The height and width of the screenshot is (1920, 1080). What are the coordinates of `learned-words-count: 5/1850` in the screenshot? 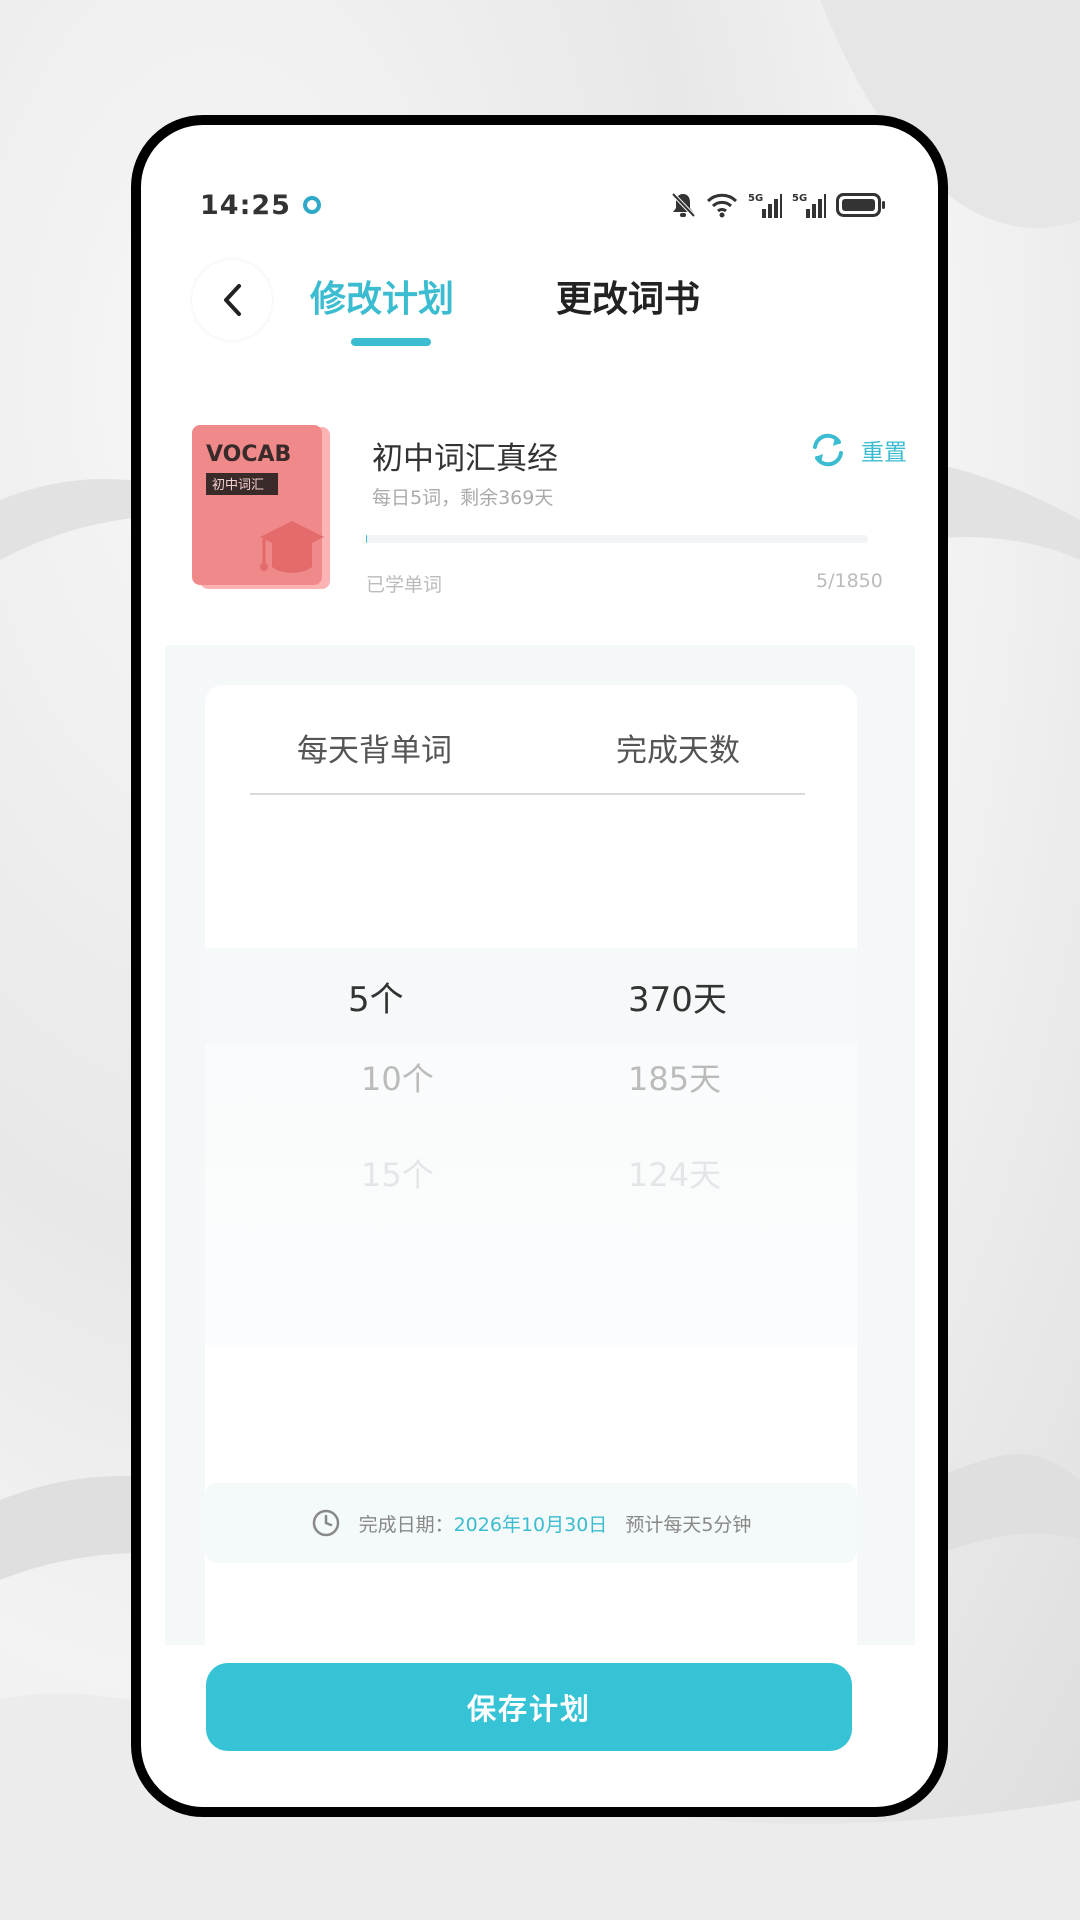 It's located at (849, 581).